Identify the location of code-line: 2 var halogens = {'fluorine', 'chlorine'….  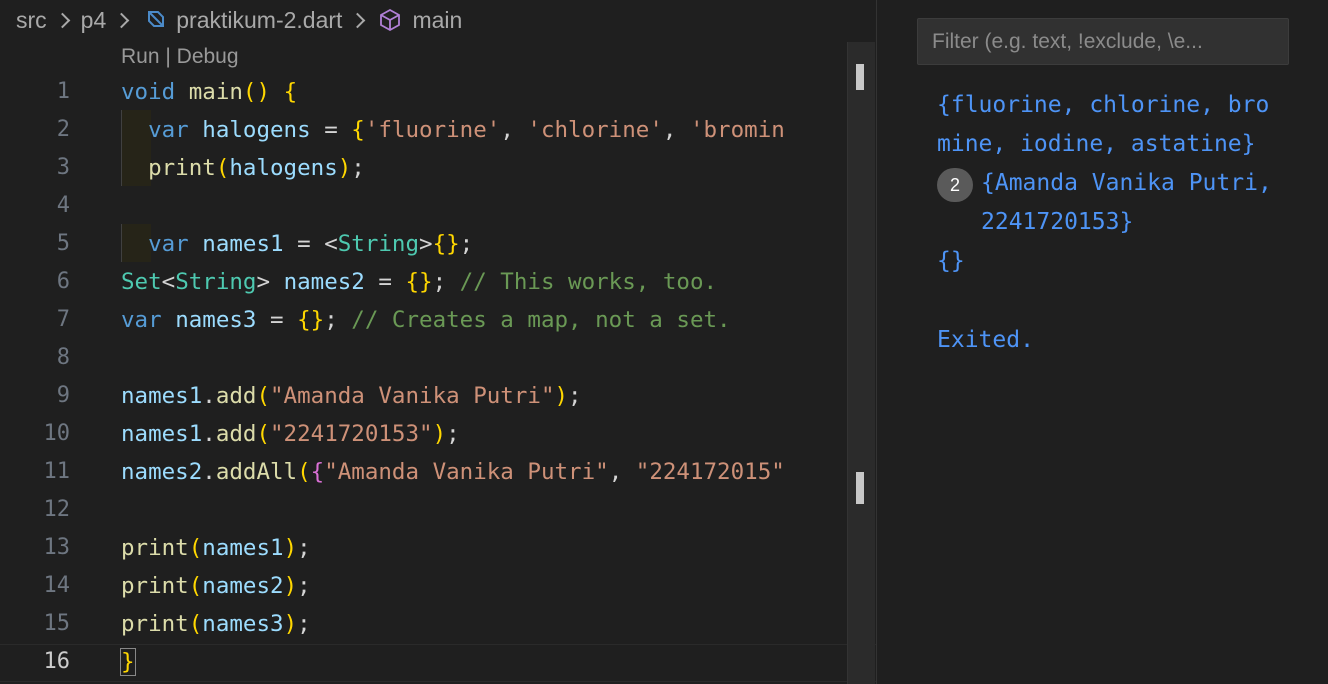
(438, 130).